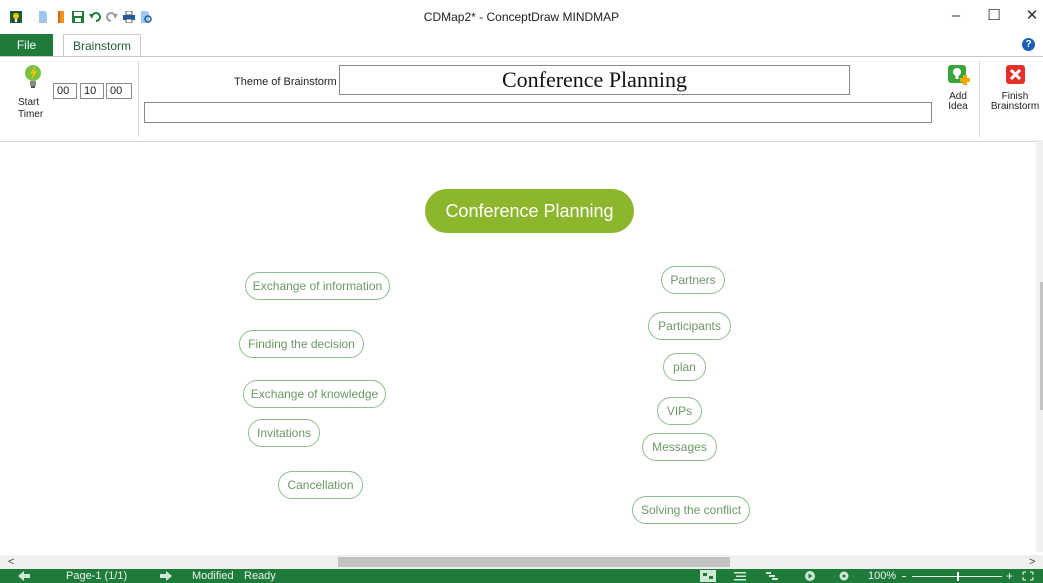  I want to click on add-idea-label-2: Idea, so click(958, 106).